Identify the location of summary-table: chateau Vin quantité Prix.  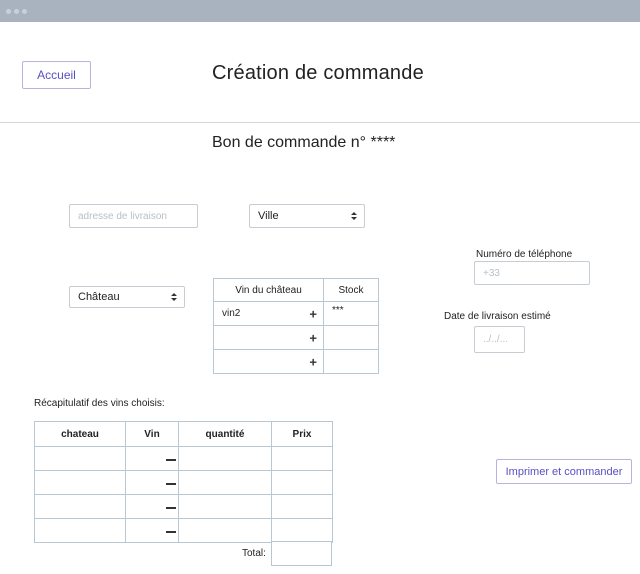
(183, 482).